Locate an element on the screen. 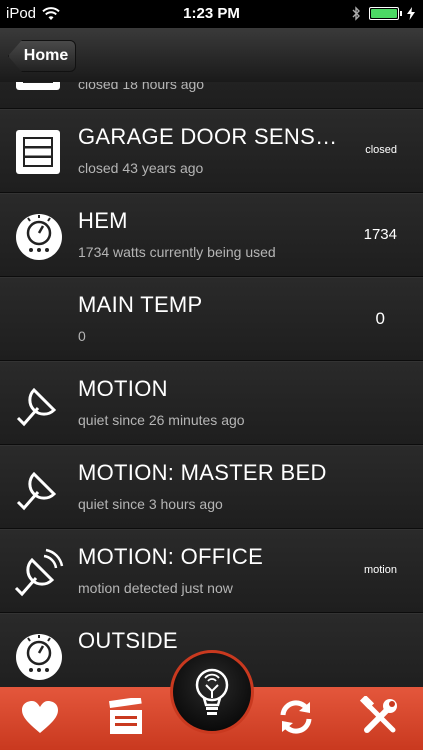 The image size is (423, 750). device-row: FREEZER DOORclosed 18 hours agoclosed is located at coordinates (211, 95).